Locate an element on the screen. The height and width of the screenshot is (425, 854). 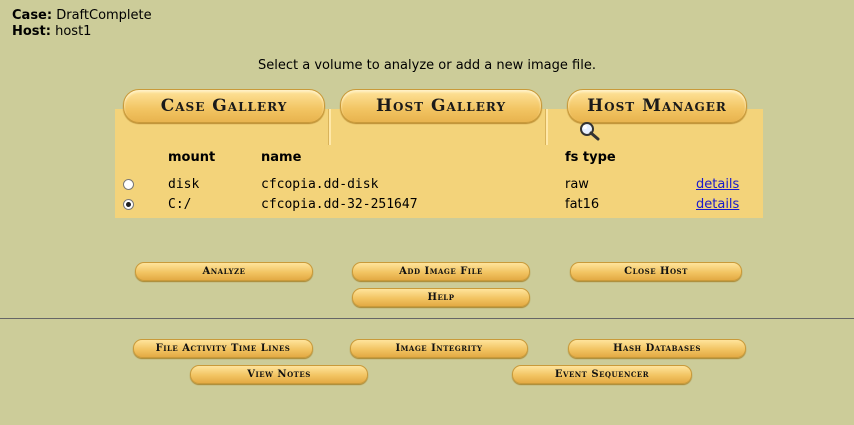
host-label: Host: is located at coordinates (31, 31).